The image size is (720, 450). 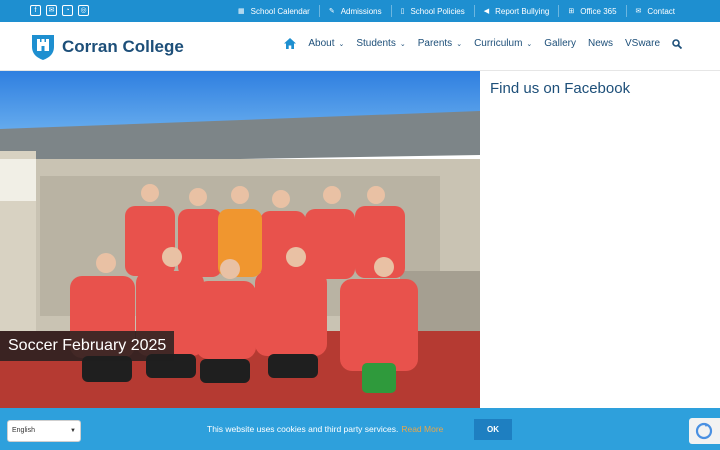 What do you see at coordinates (73, 431) in the screenshot?
I see `chevron-down-icon: ▼` at bounding box center [73, 431].